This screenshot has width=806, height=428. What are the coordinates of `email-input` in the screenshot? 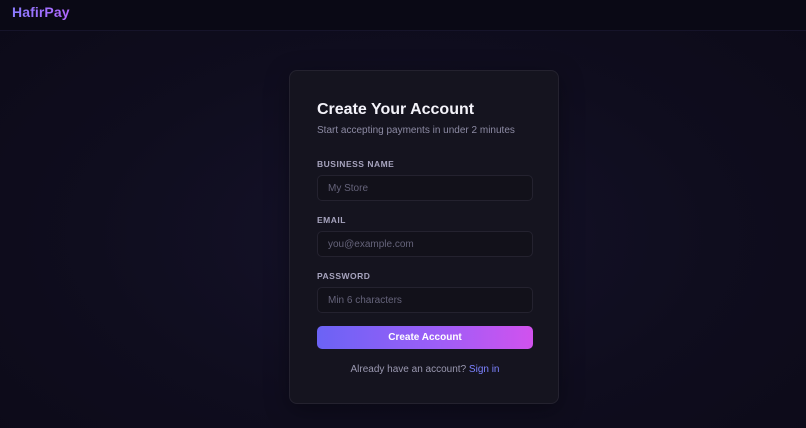 It's located at (425, 244).